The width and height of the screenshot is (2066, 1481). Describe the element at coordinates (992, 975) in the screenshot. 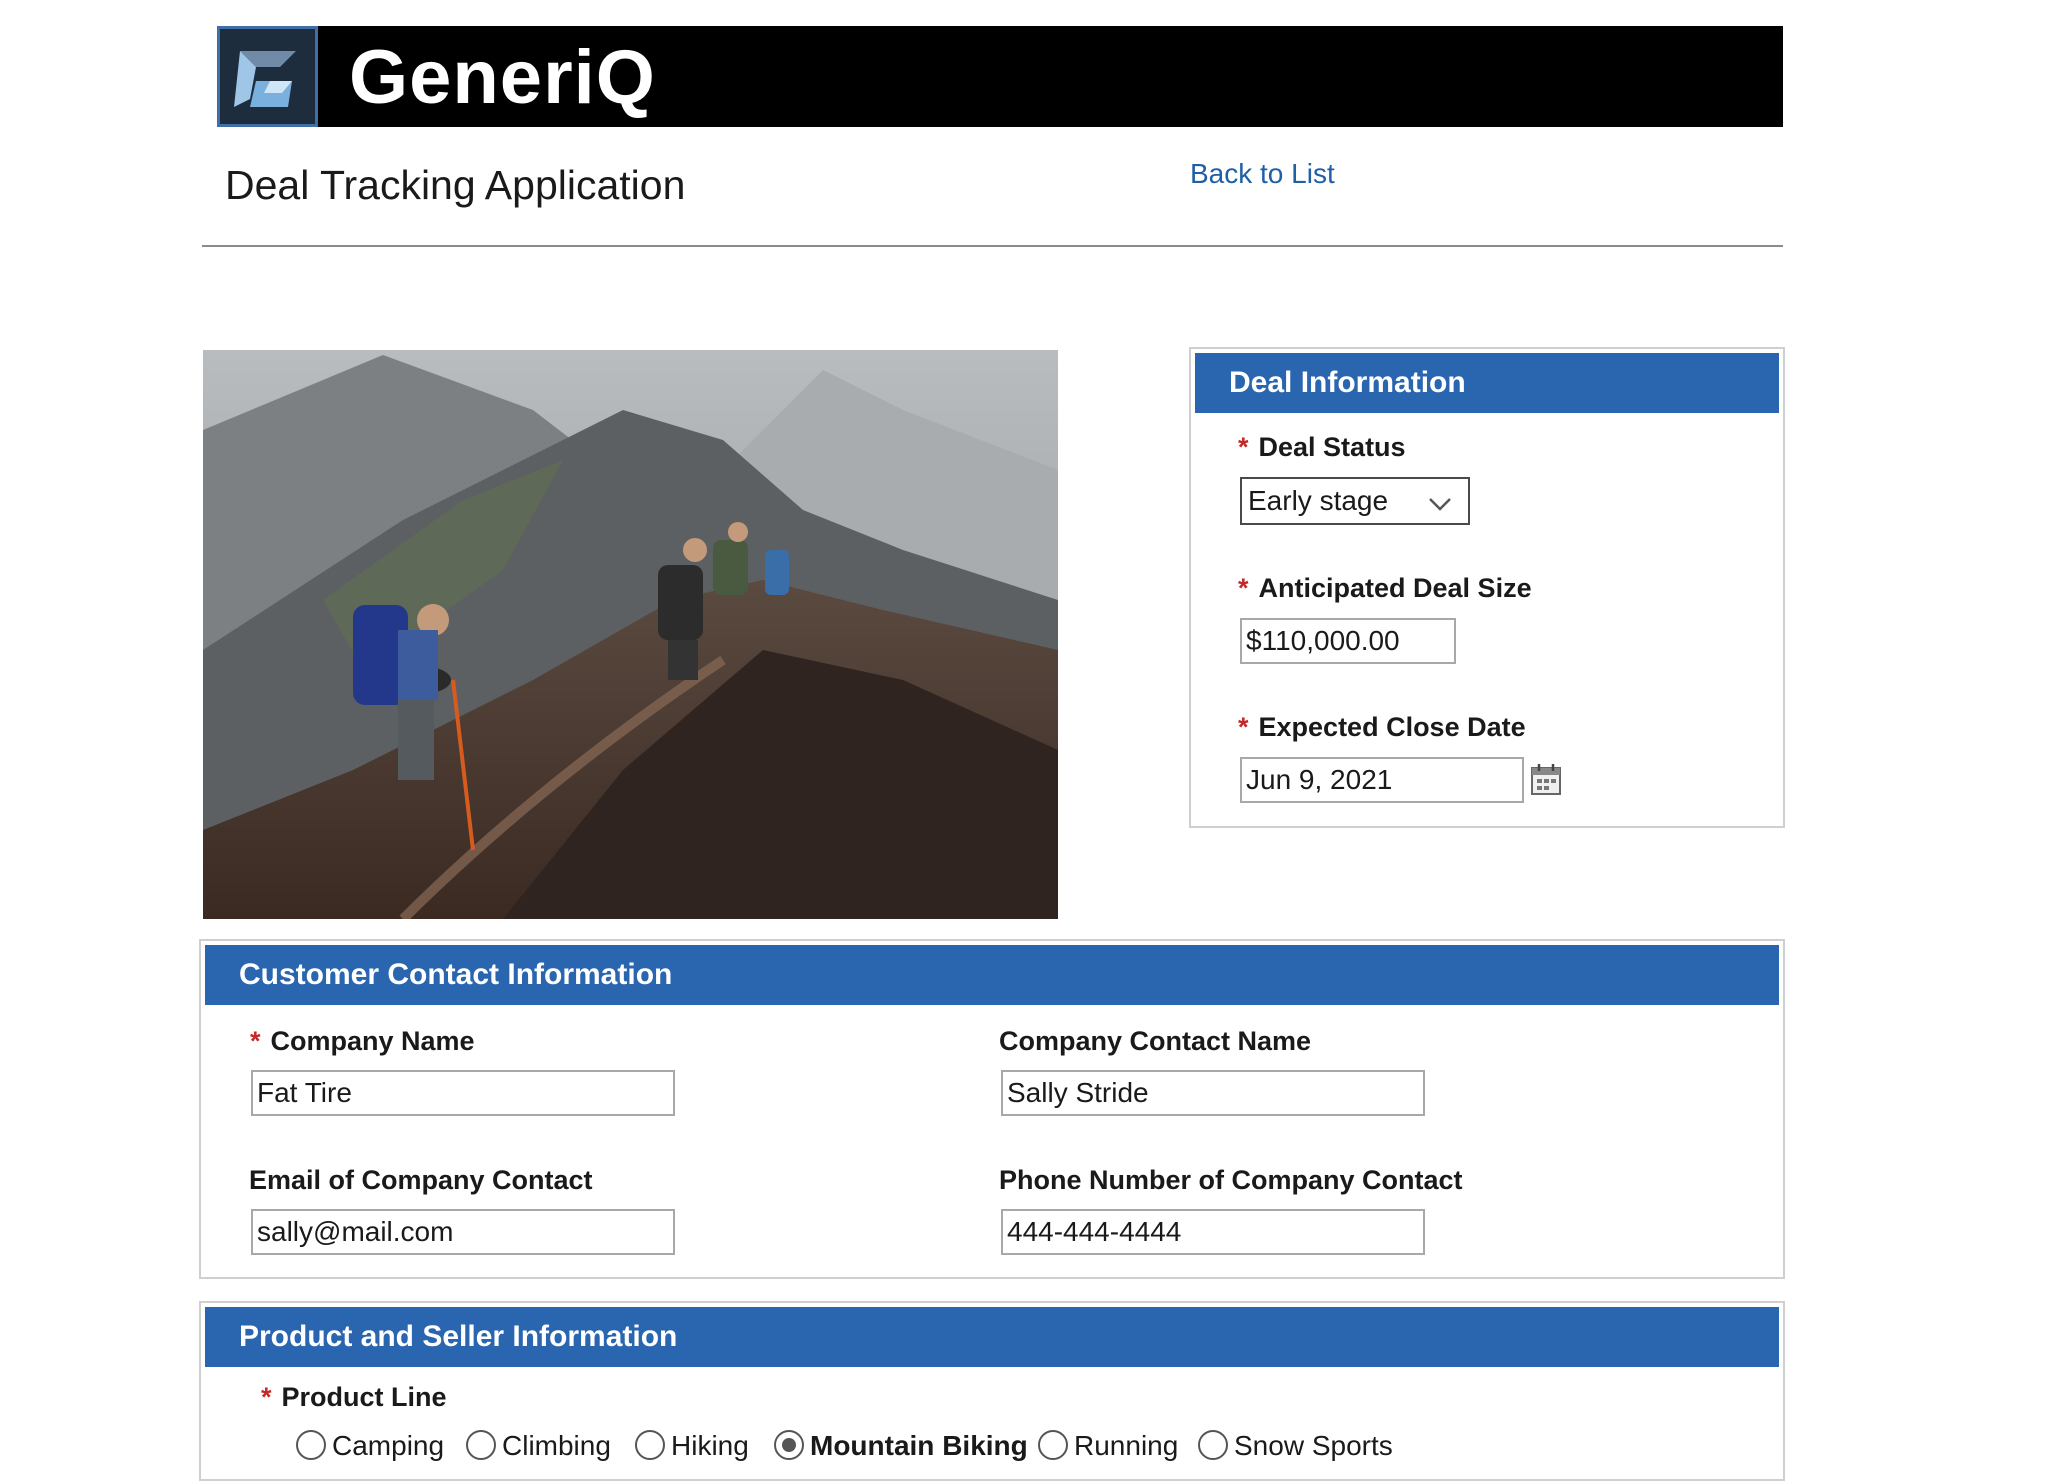

I see `customer-contact-header: Customer Contact Information` at that location.